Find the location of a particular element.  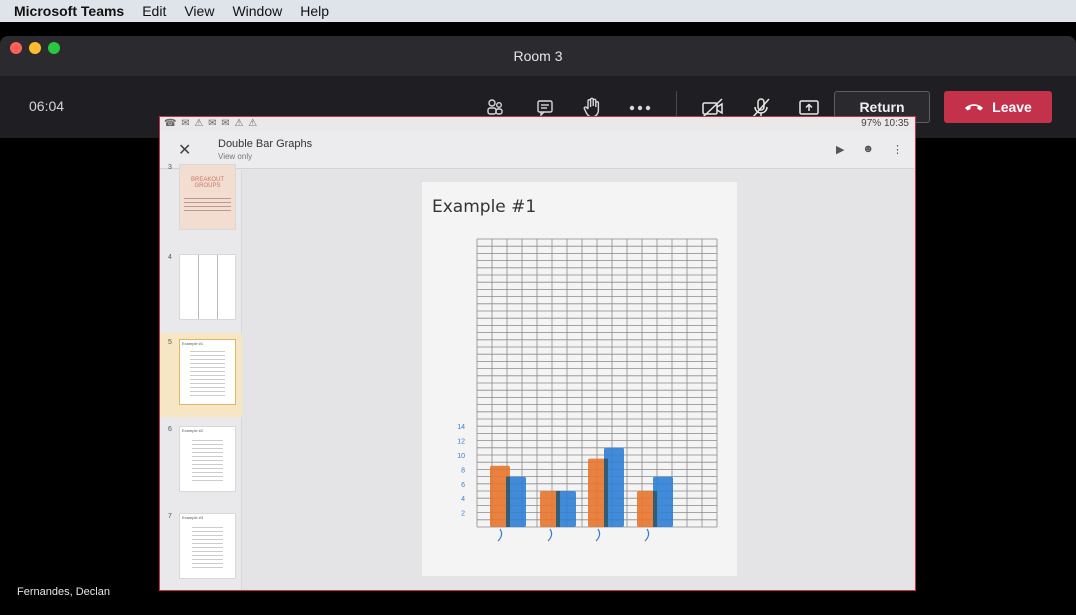

thumbnail-number: 6 is located at coordinates (170, 429).